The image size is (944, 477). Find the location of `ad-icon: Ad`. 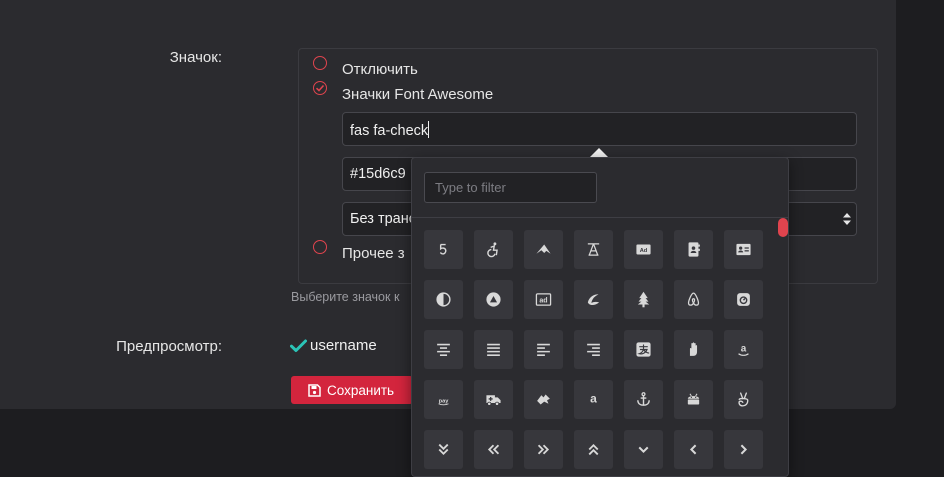

ad-icon: Ad is located at coordinates (643, 249).